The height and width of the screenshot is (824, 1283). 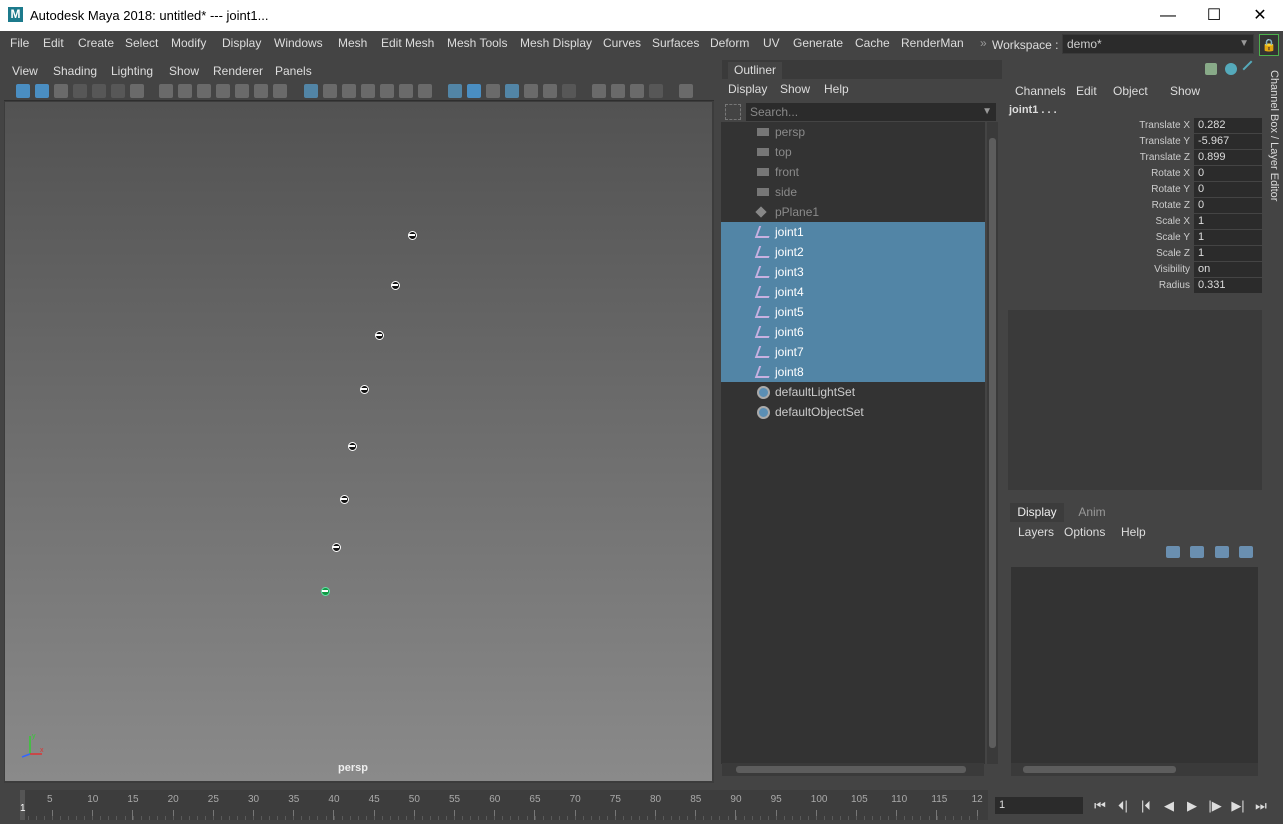 What do you see at coordinates (1246, 552) in the screenshot?
I see `new-layer-from-selected-icon` at bounding box center [1246, 552].